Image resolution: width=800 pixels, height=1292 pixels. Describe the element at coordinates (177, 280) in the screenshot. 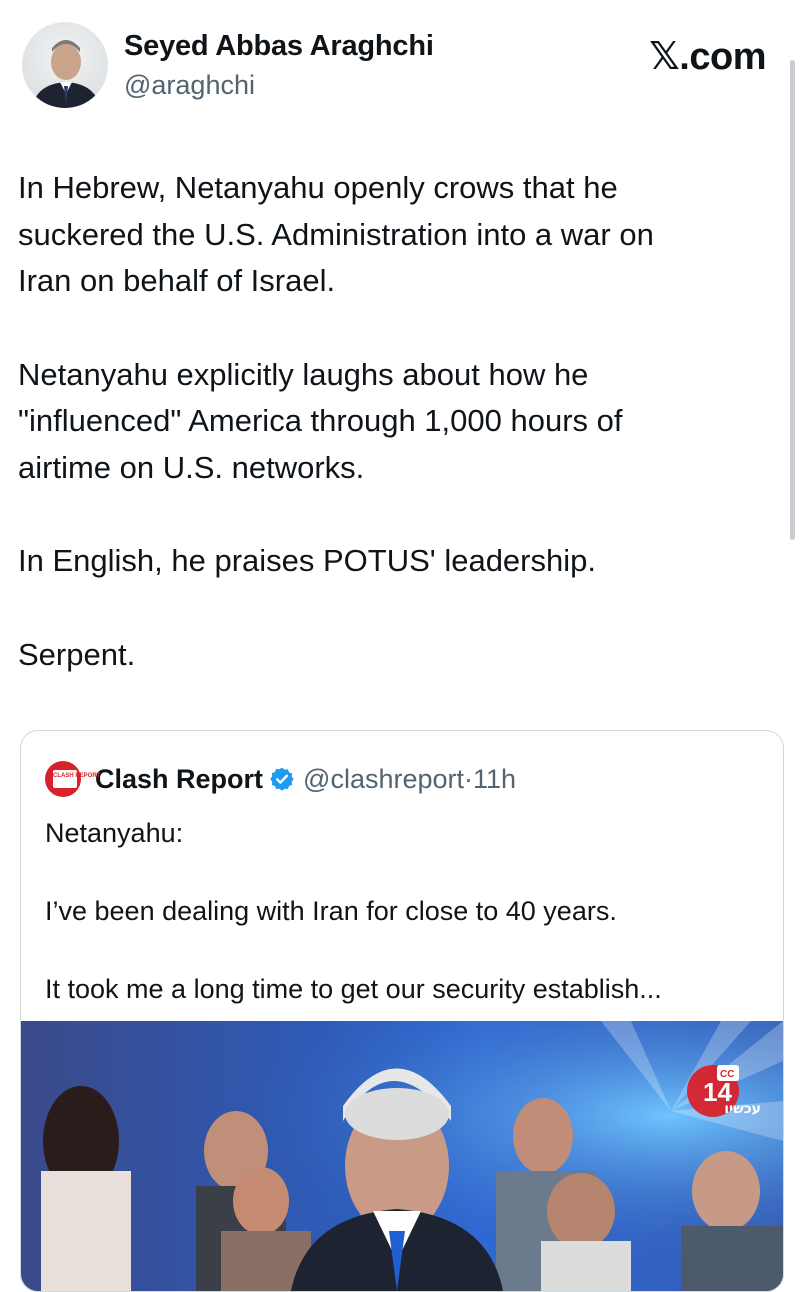

I see `tweet-line: Iran on behalf of Israel.` at that location.